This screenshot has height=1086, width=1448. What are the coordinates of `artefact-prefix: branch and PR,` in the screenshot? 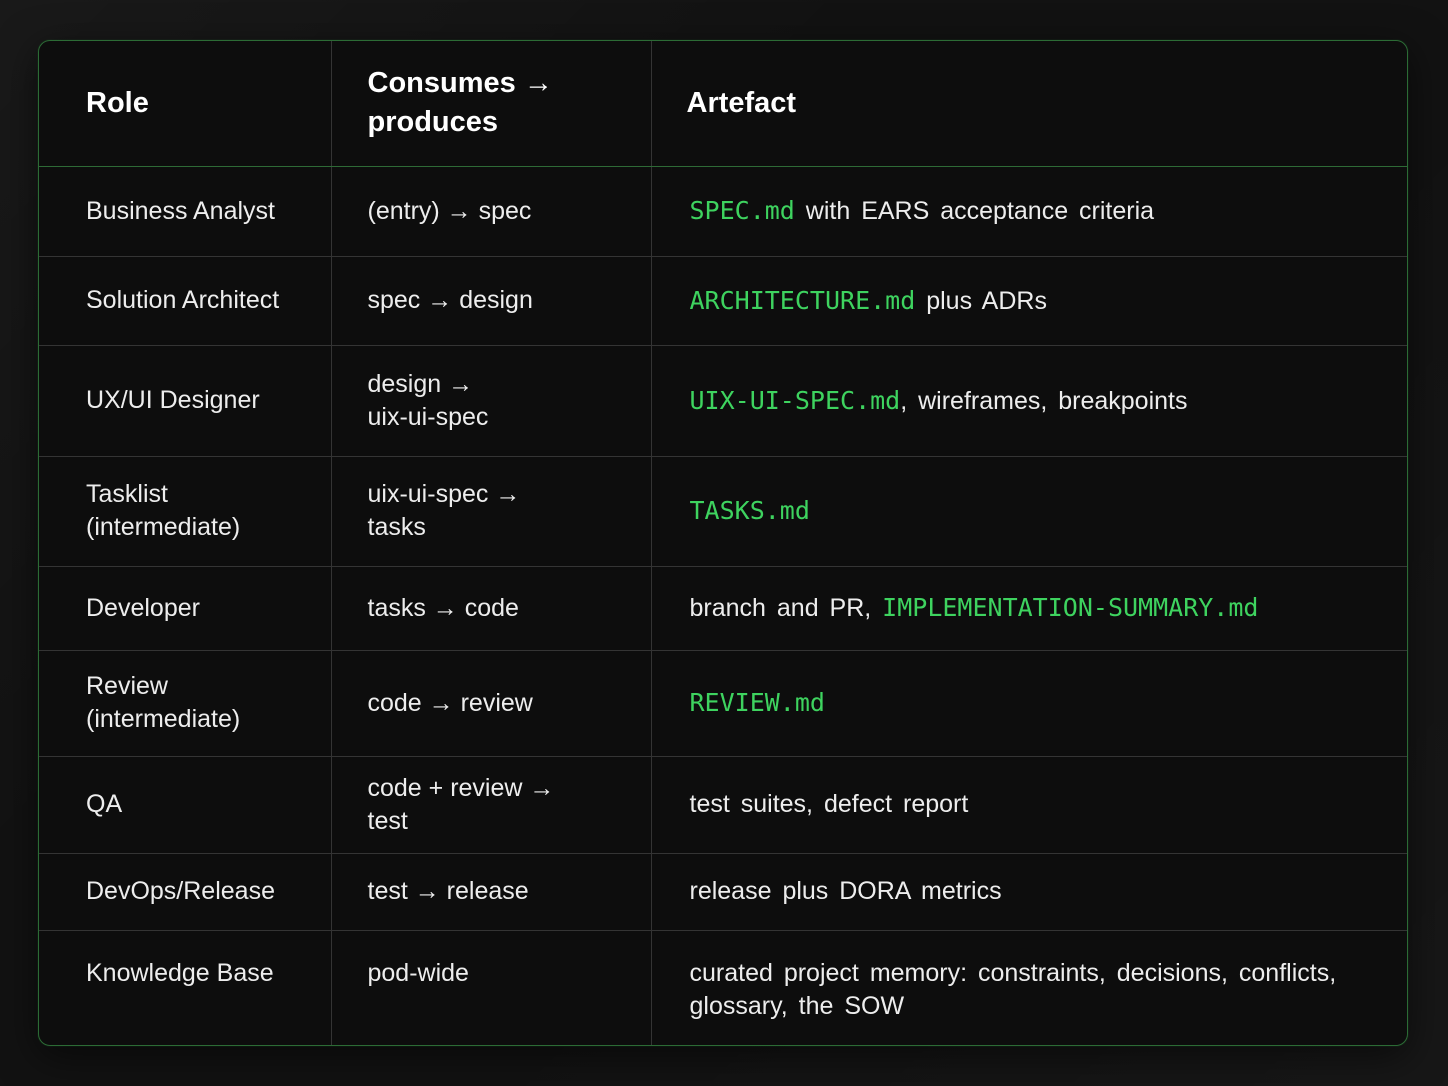 It's located at (786, 608).